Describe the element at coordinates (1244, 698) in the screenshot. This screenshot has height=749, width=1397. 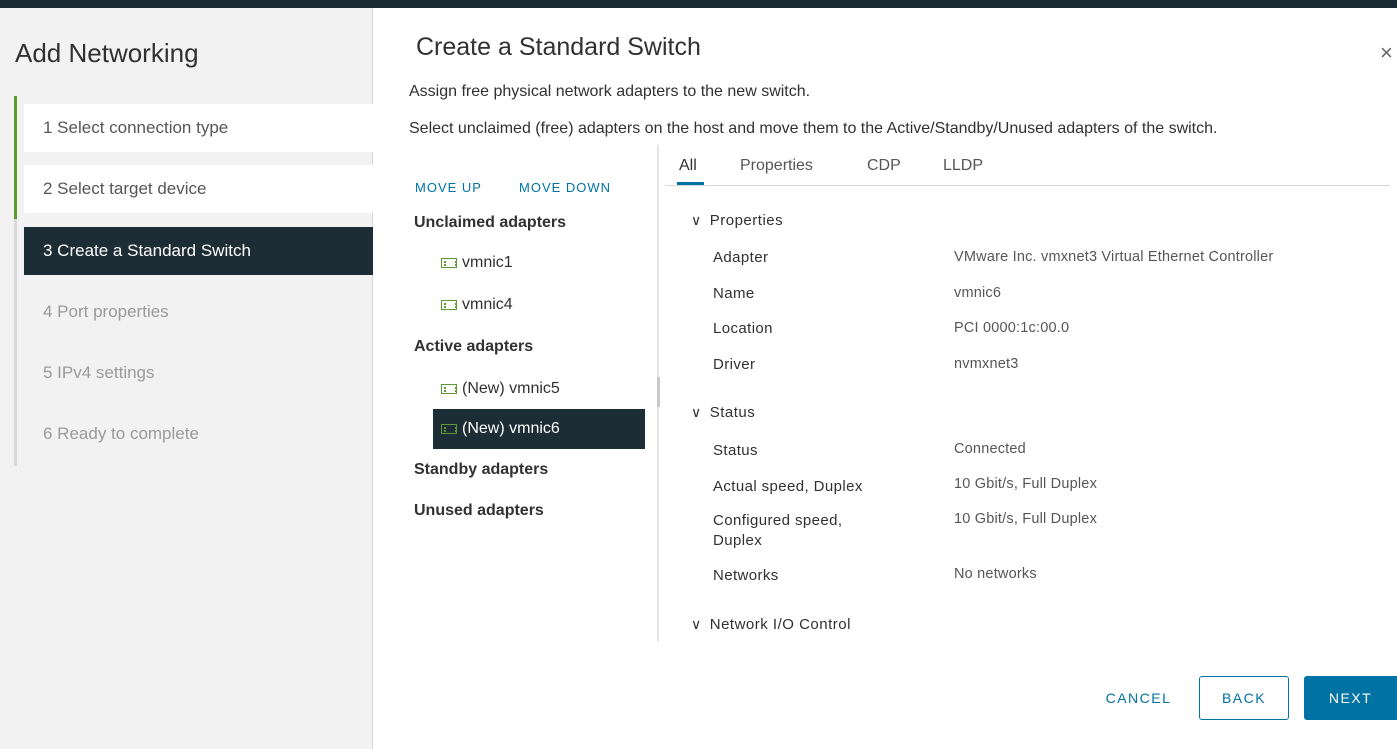
I see `back-button: BACK` at that location.